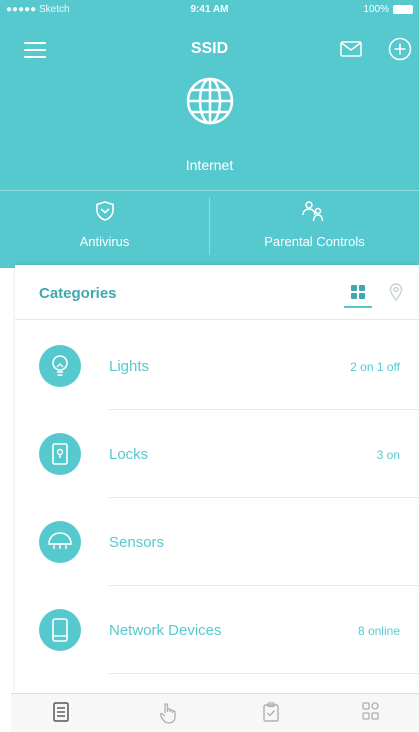 Image resolution: width=419 pixels, height=732 pixels. Describe the element at coordinates (168, 713) in the screenshot. I see `hand-touch-icon` at that location.